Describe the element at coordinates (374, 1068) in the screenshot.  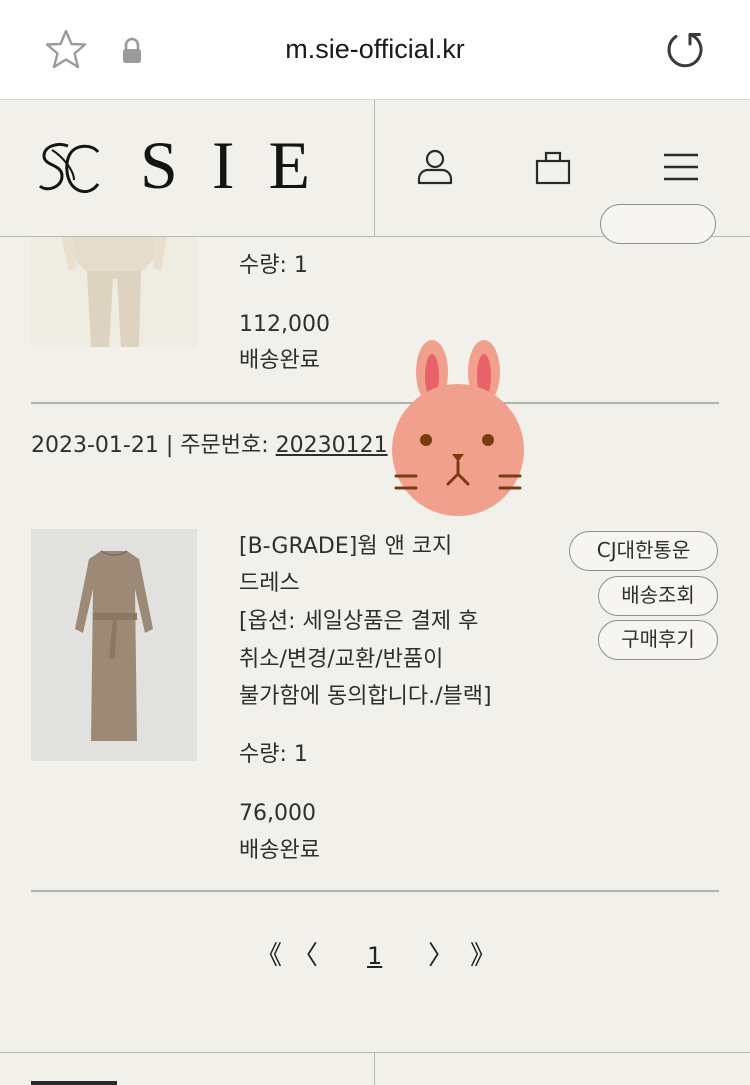
I see `footer-vertical-divider` at that location.